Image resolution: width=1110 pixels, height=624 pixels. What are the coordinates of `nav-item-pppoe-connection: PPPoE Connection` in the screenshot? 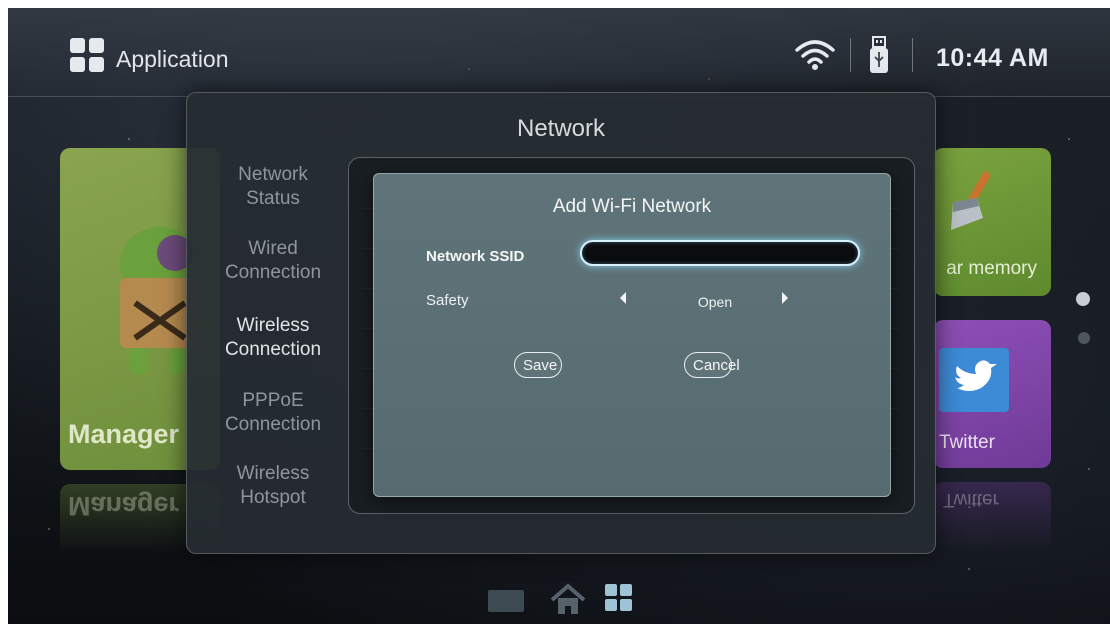 It's located at (273, 413).